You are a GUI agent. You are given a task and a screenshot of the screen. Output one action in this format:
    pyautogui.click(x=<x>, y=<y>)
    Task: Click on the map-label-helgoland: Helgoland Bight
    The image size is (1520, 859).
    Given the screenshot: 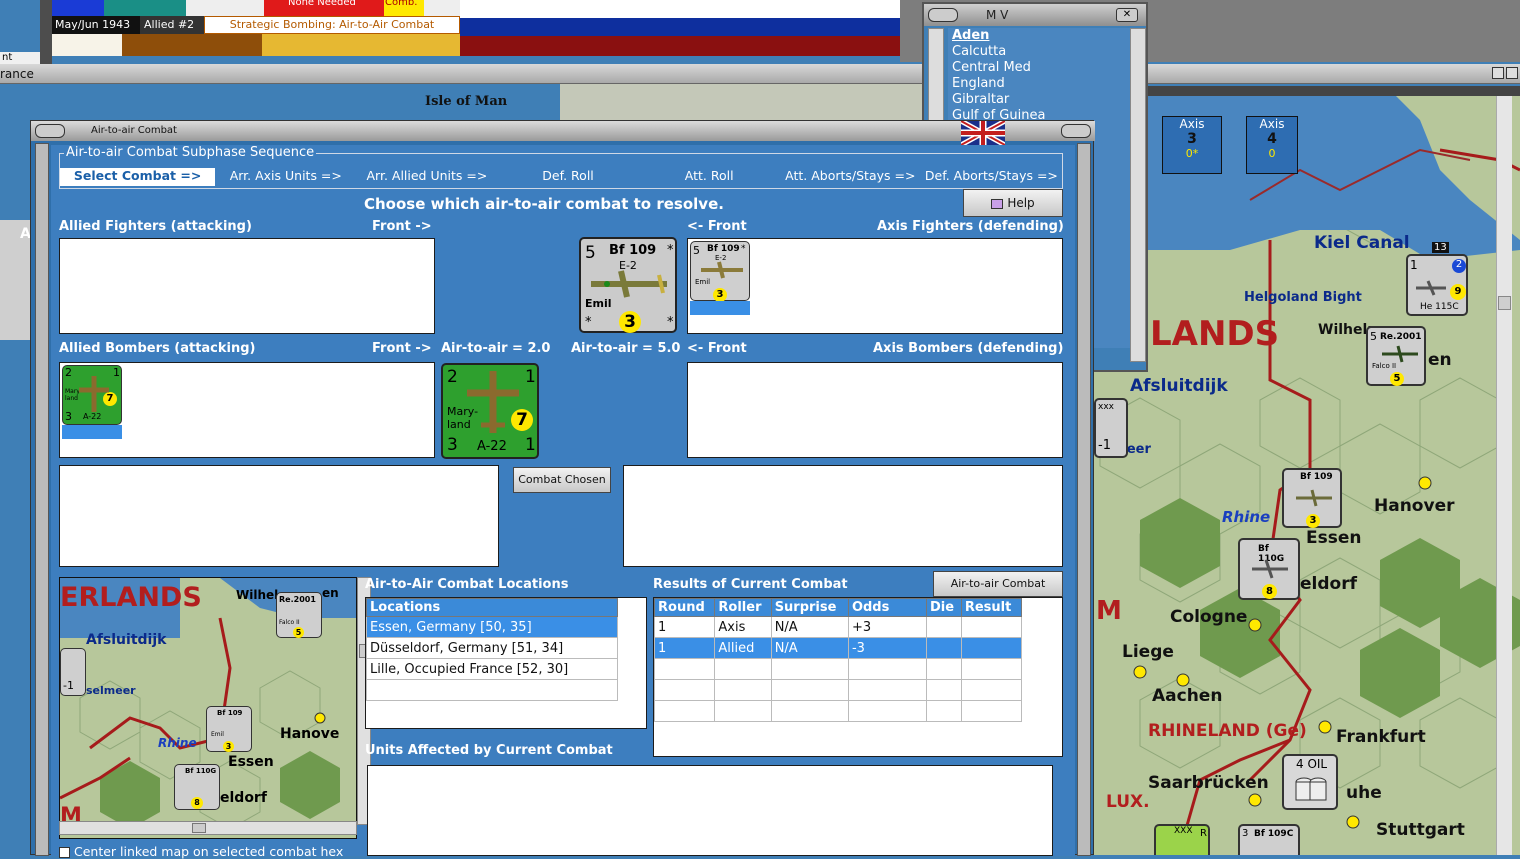 What is the action you would take?
    pyautogui.click(x=1303, y=297)
    